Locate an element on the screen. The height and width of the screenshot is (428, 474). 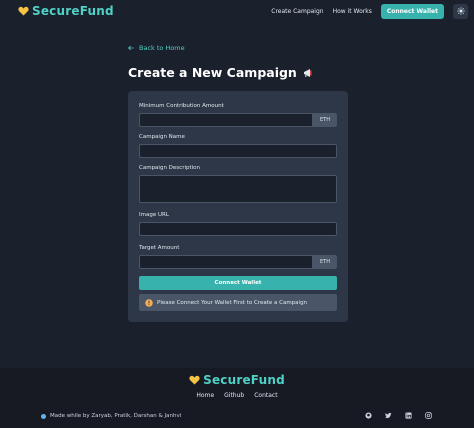
footer-links: Home Github Contact is located at coordinates (237, 395).